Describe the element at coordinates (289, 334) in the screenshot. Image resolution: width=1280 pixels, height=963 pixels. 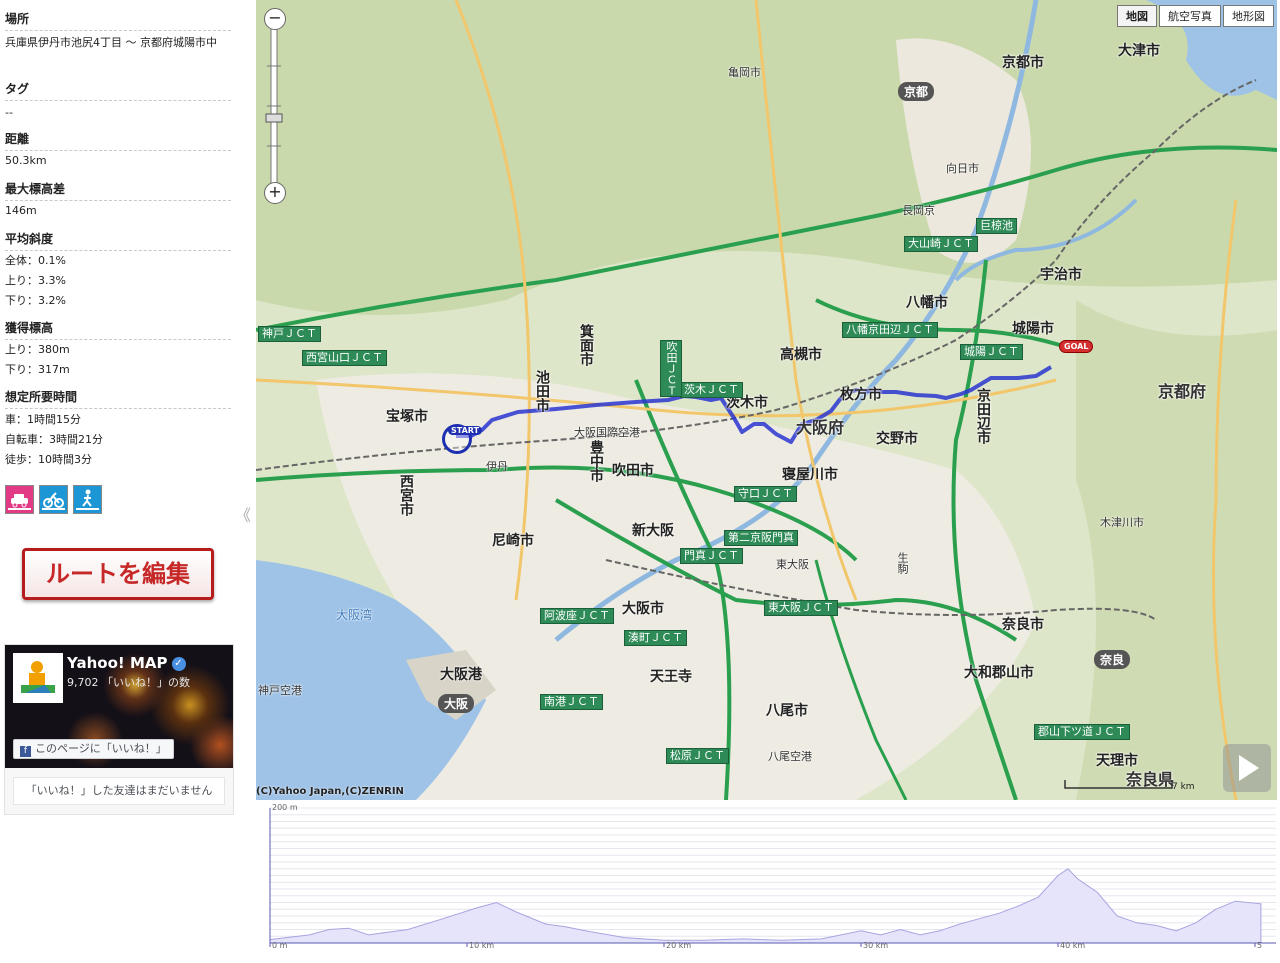
I see `jct-shield: 神戸ＪＣＴ` at that location.